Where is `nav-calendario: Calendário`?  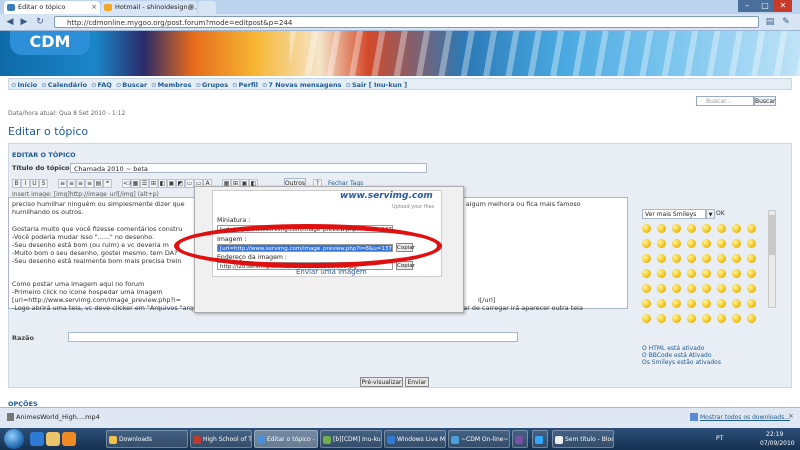
nav-calendario: Calendário is located at coordinates (64, 85).